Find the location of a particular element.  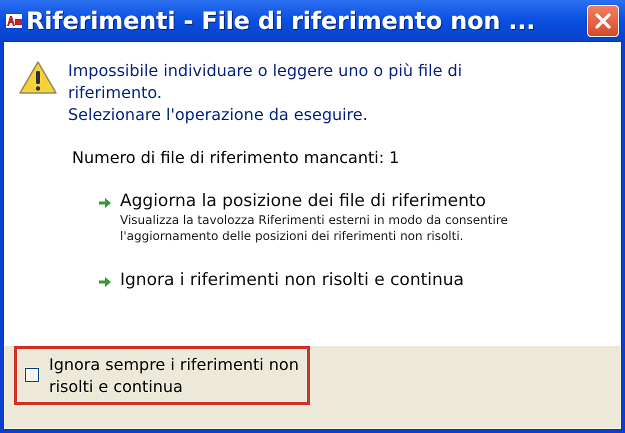

message-text: Impossibile individuare o leggere uno o più file di riferimento. is located at coordinates (266, 82).